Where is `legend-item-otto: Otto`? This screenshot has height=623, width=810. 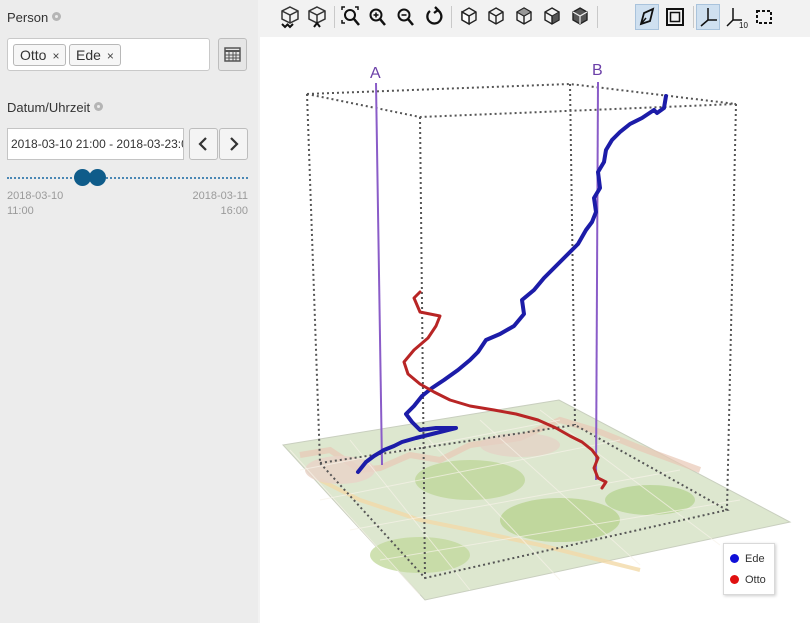 legend-item-otto: Otto is located at coordinates (748, 580).